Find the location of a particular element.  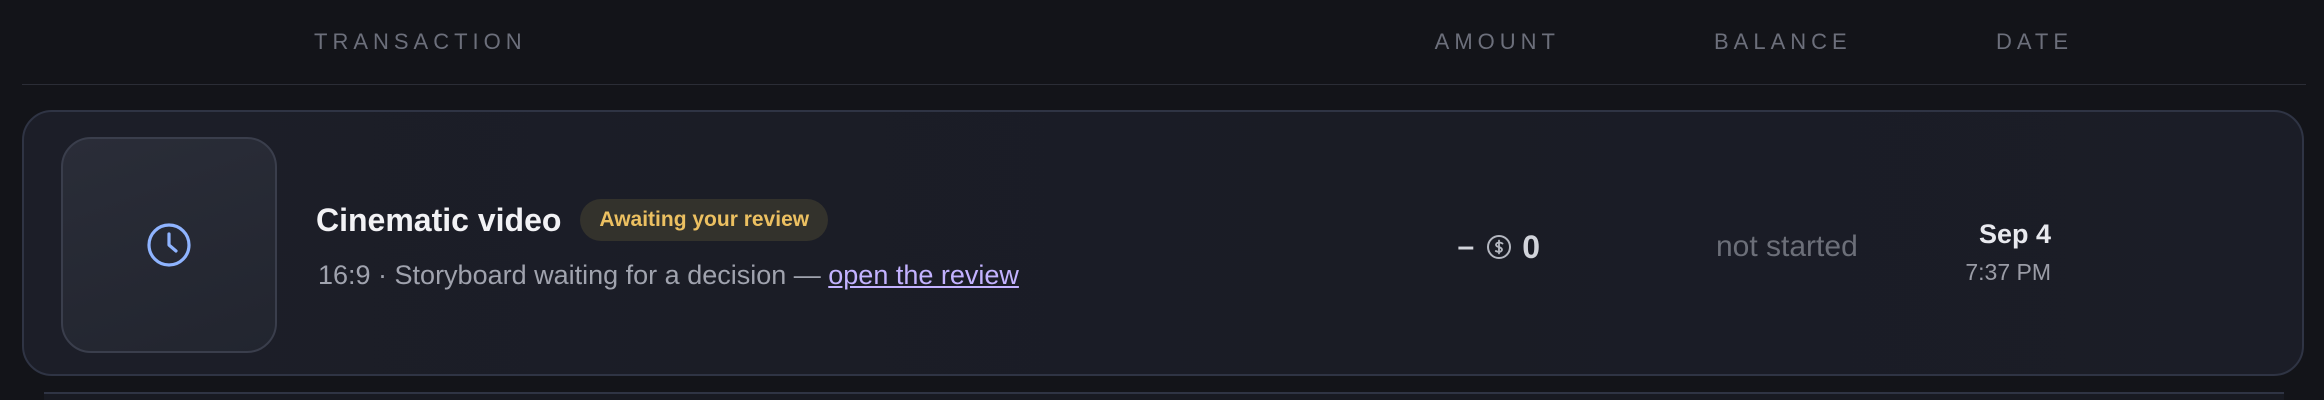

column-header-transaction: TRANSACTION is located at coordinates (420, 41).